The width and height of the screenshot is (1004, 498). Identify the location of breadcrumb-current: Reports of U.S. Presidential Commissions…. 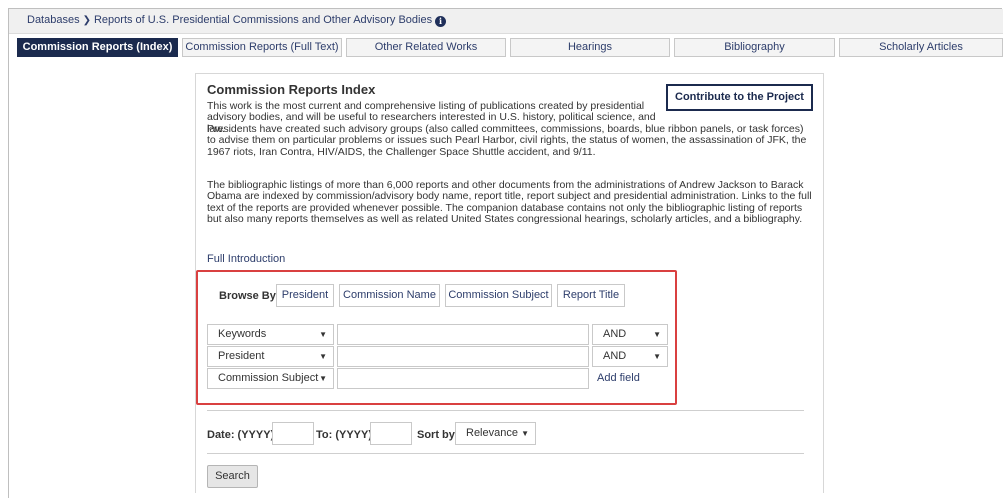
(263, 20).